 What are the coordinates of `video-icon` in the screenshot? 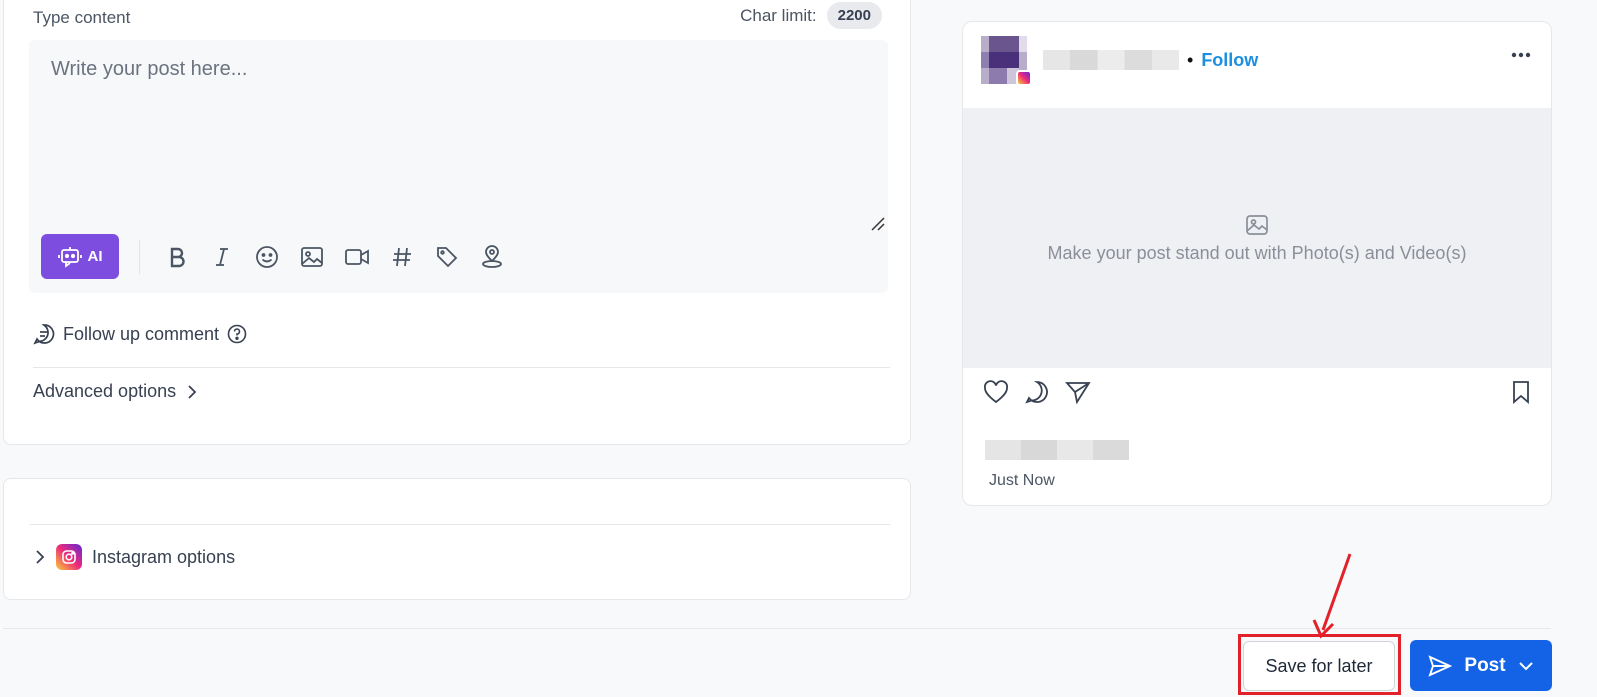 It's located at (356, 256).